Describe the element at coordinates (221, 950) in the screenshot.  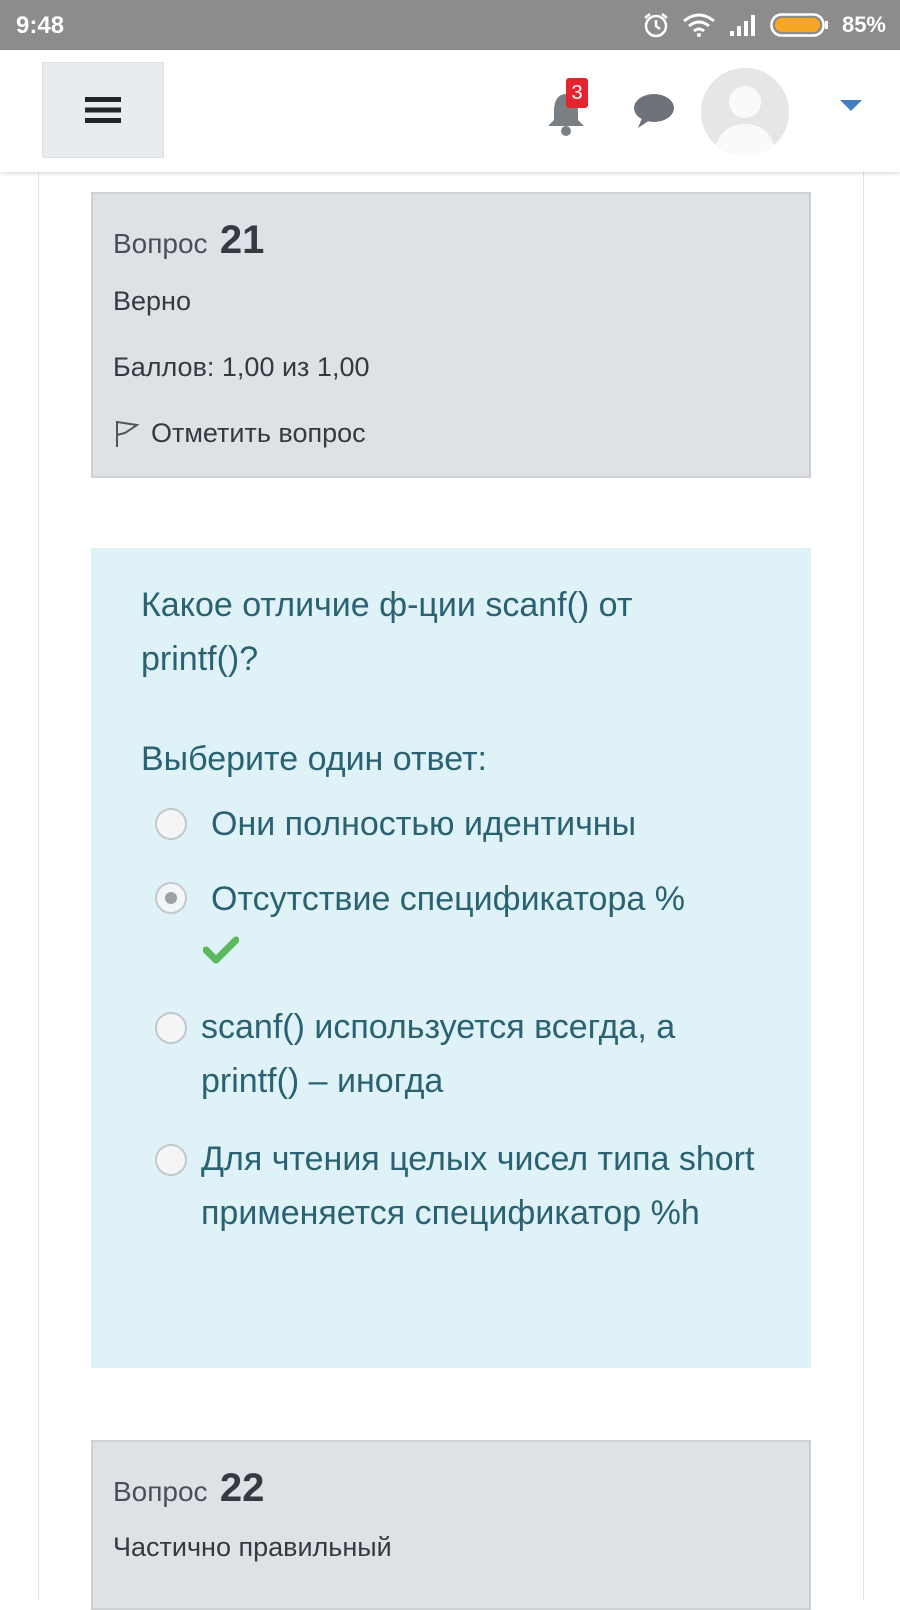
I see `correct-check-icon` at that location.